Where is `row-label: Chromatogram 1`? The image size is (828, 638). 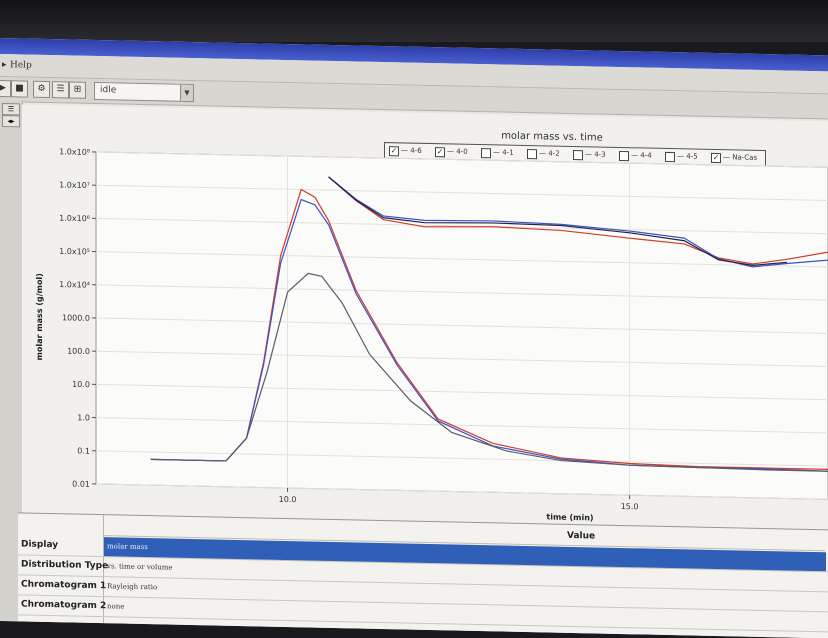 row-label: Chromatogram 1 is located at coordinates (63, 585).